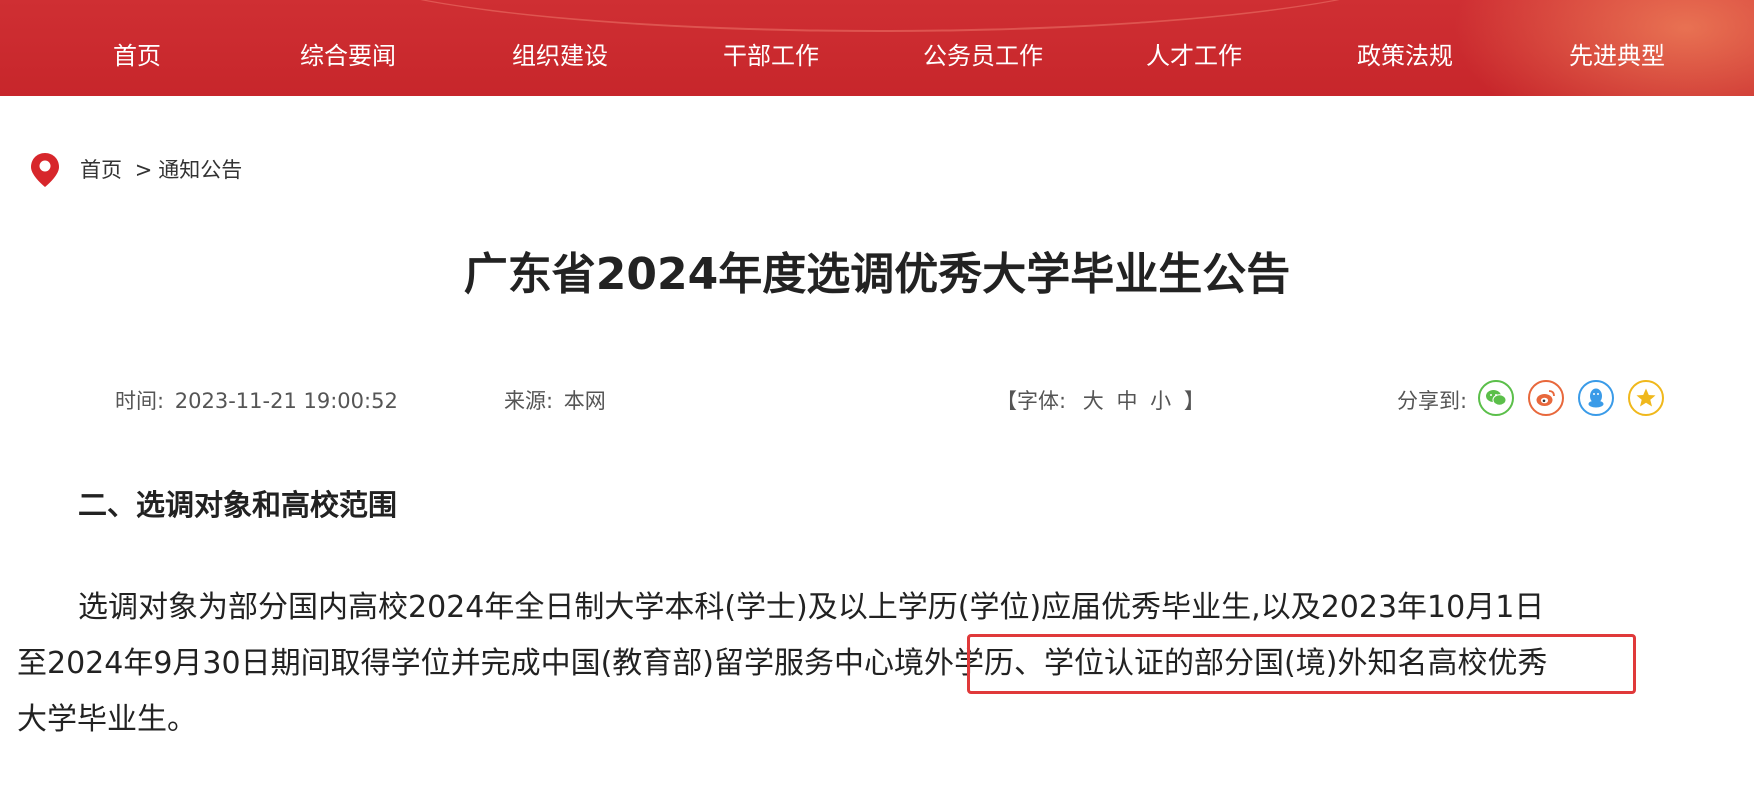 Image resolution: width=1754 pixels, height=786 pixels. I want to click on share-weibo-button, so click(1546, 398).